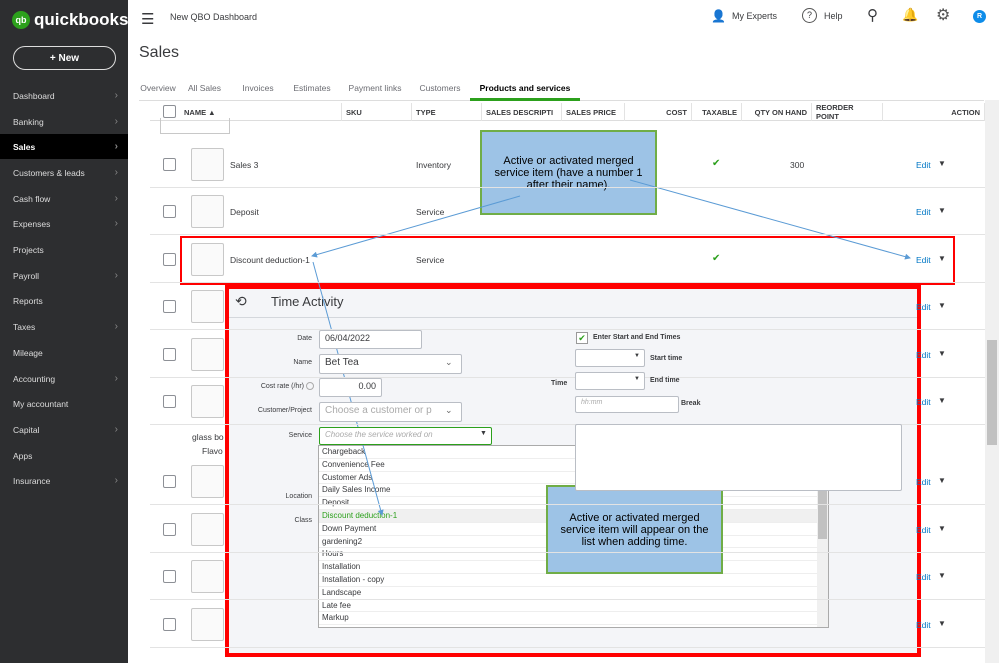 This screenshot has height=663, width=999. Describe the element at coordinates (282, 386) in the screenshot. I see `cost-rate-label: Cost rate (/hr)` at that location.